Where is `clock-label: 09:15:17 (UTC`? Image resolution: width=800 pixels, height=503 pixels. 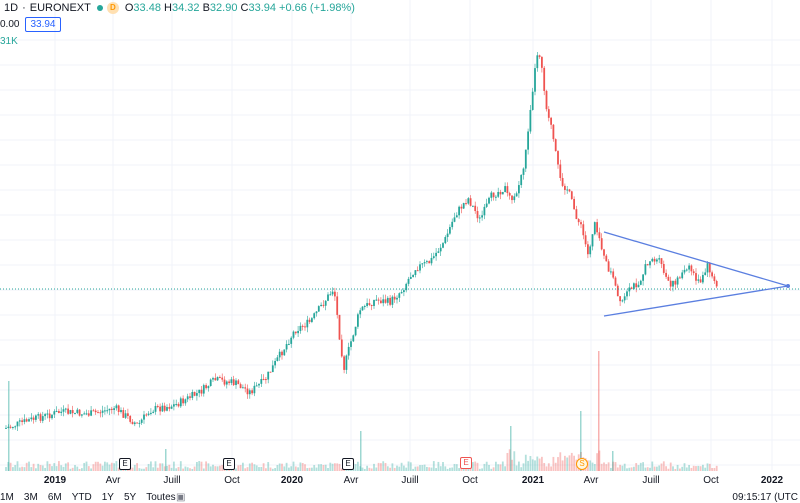
clock-label: 09:15:17 (UTC is located at coordinates (765, 497).